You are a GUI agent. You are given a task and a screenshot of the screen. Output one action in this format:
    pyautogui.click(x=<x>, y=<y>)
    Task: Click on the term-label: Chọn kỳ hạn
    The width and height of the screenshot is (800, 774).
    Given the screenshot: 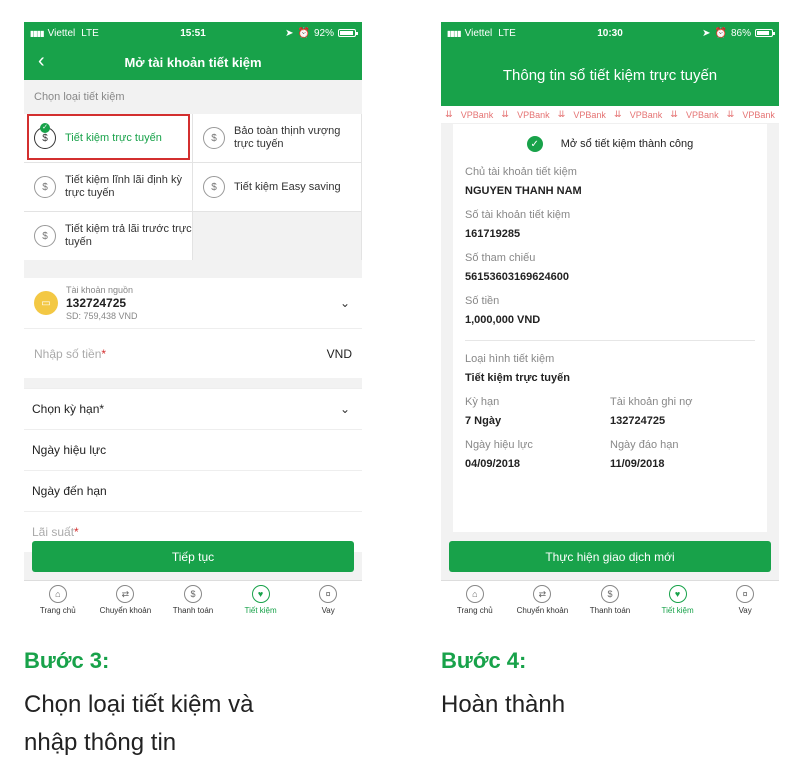 What is the action you would take?
    pyautogui.click(x=66, y=409)
    